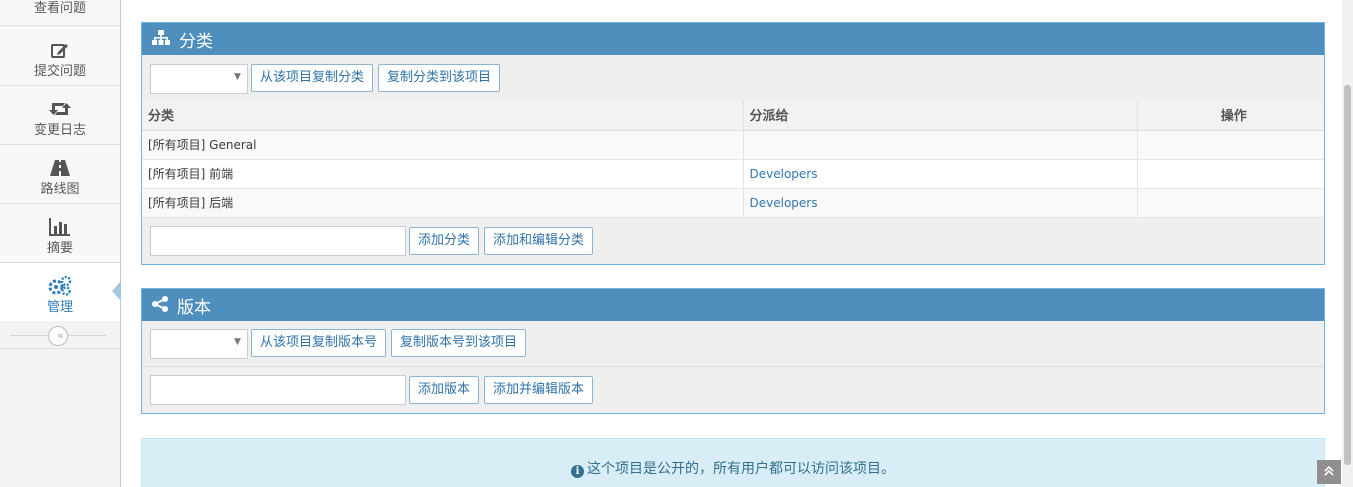  Describe the element at coordinates (444, 240) in the screenshot. I see `add-category-button: 添加分类` at that location.